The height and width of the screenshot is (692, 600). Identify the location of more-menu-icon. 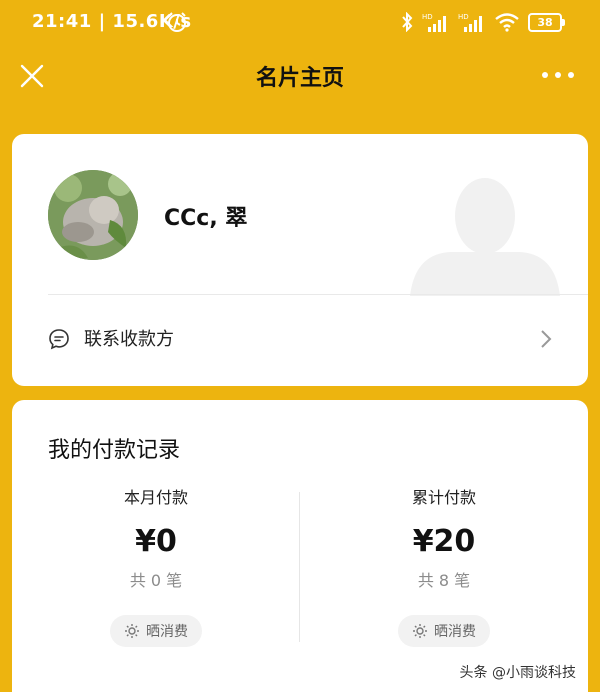
(558, 75).